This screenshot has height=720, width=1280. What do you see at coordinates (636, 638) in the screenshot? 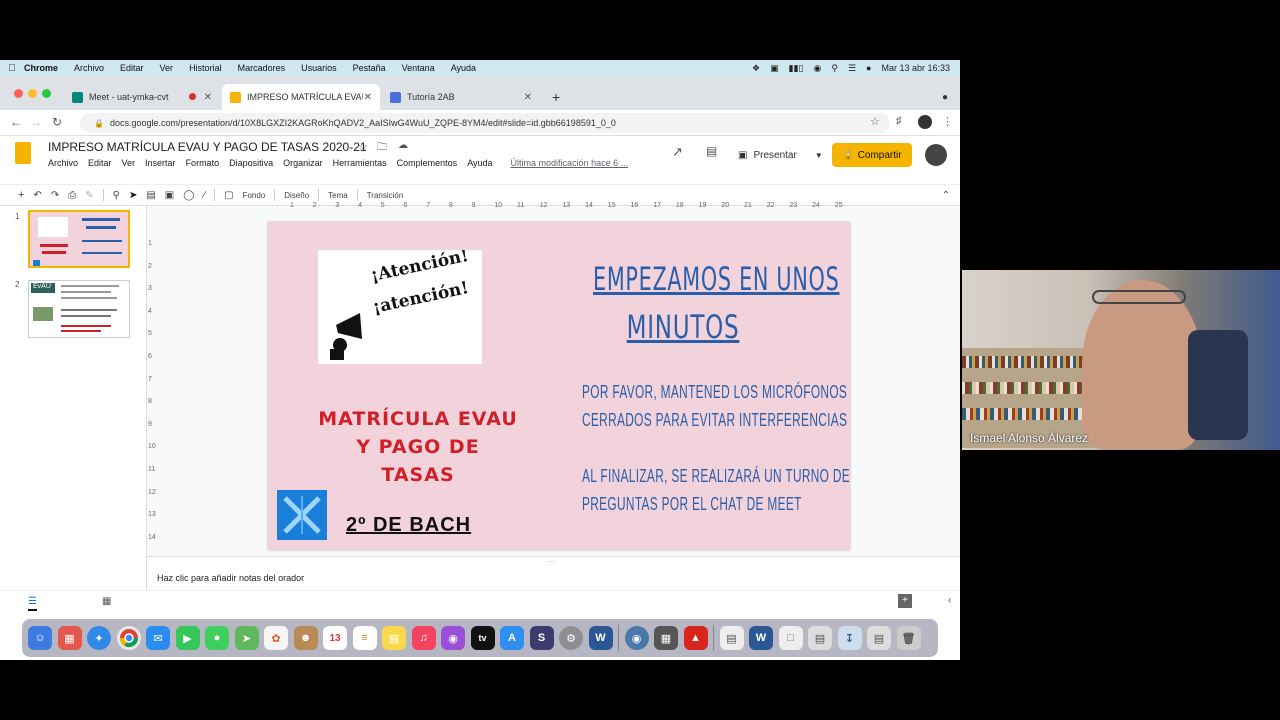
I see `quicktime-icon: ◉` at bounding box center [636, 638].